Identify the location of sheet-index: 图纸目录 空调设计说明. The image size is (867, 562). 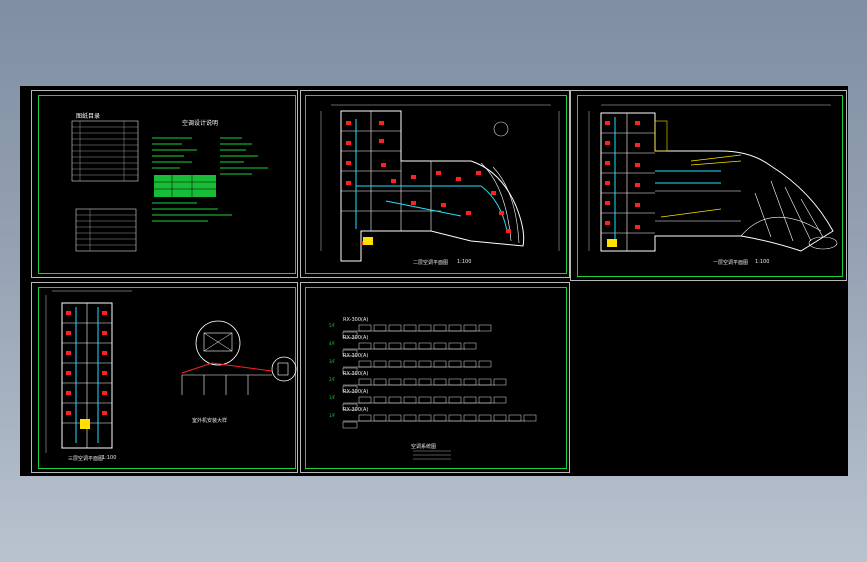
(164, 184).